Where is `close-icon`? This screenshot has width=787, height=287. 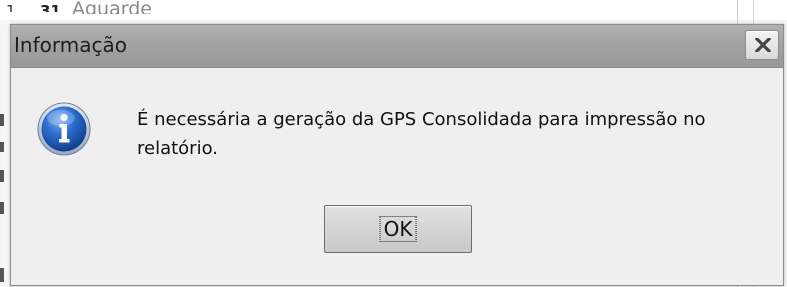 close-icon is located at coordinates (763, 45).